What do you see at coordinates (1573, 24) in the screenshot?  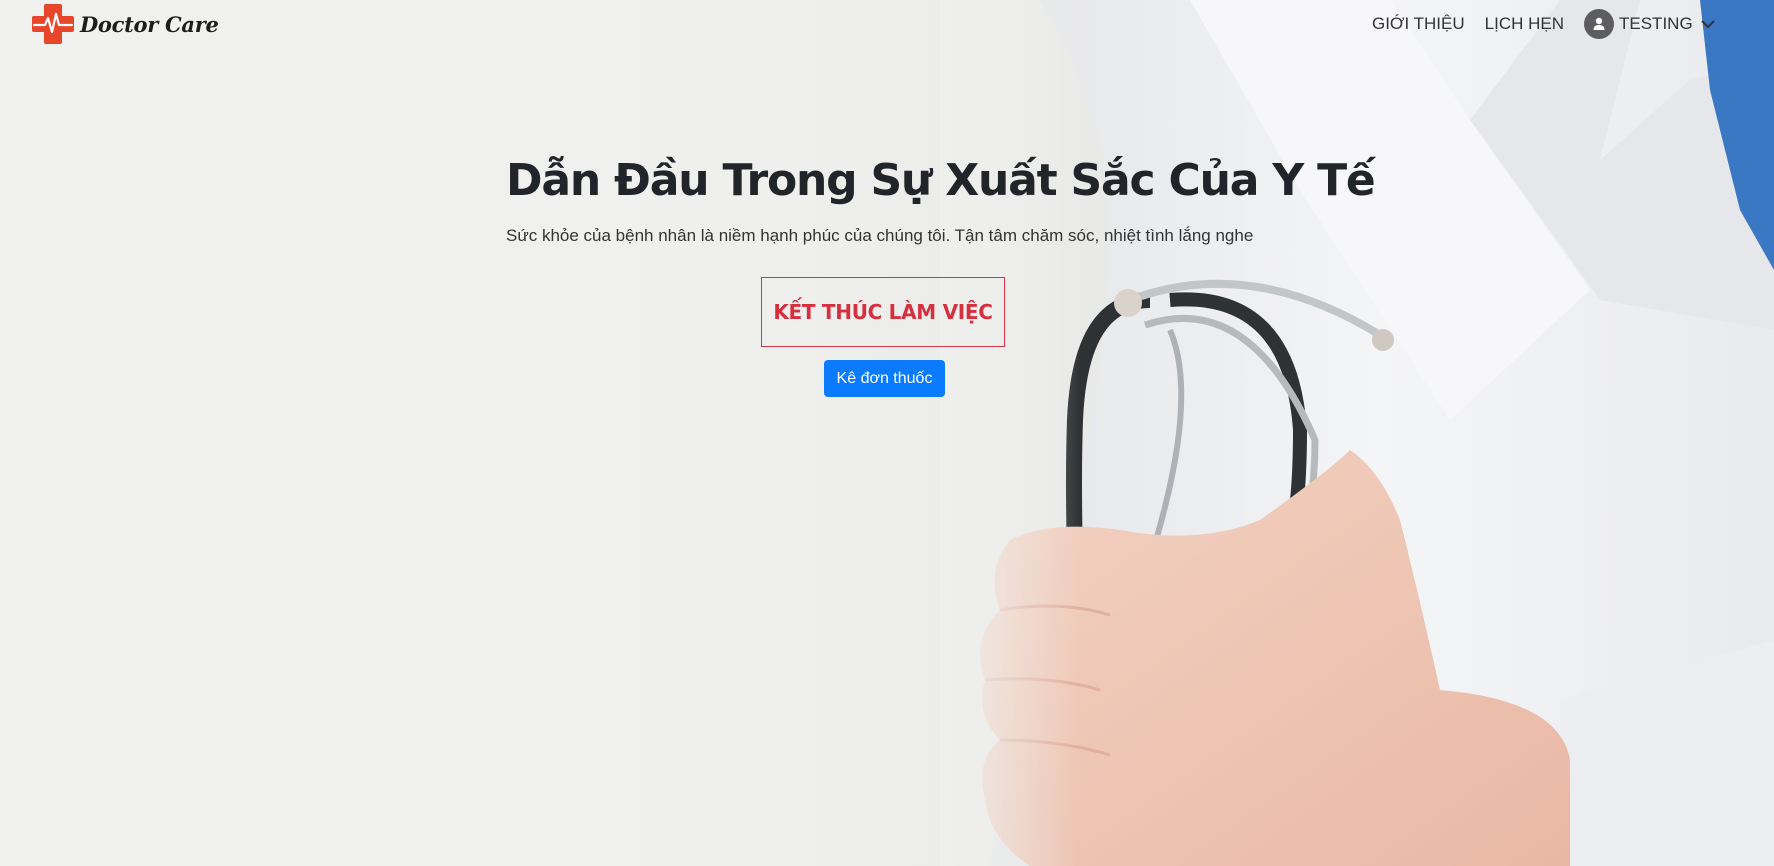 I see `nav-menu: GIỚI THIỆU LỊCH HẸN TESTING` at bounding box center [1573, 24].